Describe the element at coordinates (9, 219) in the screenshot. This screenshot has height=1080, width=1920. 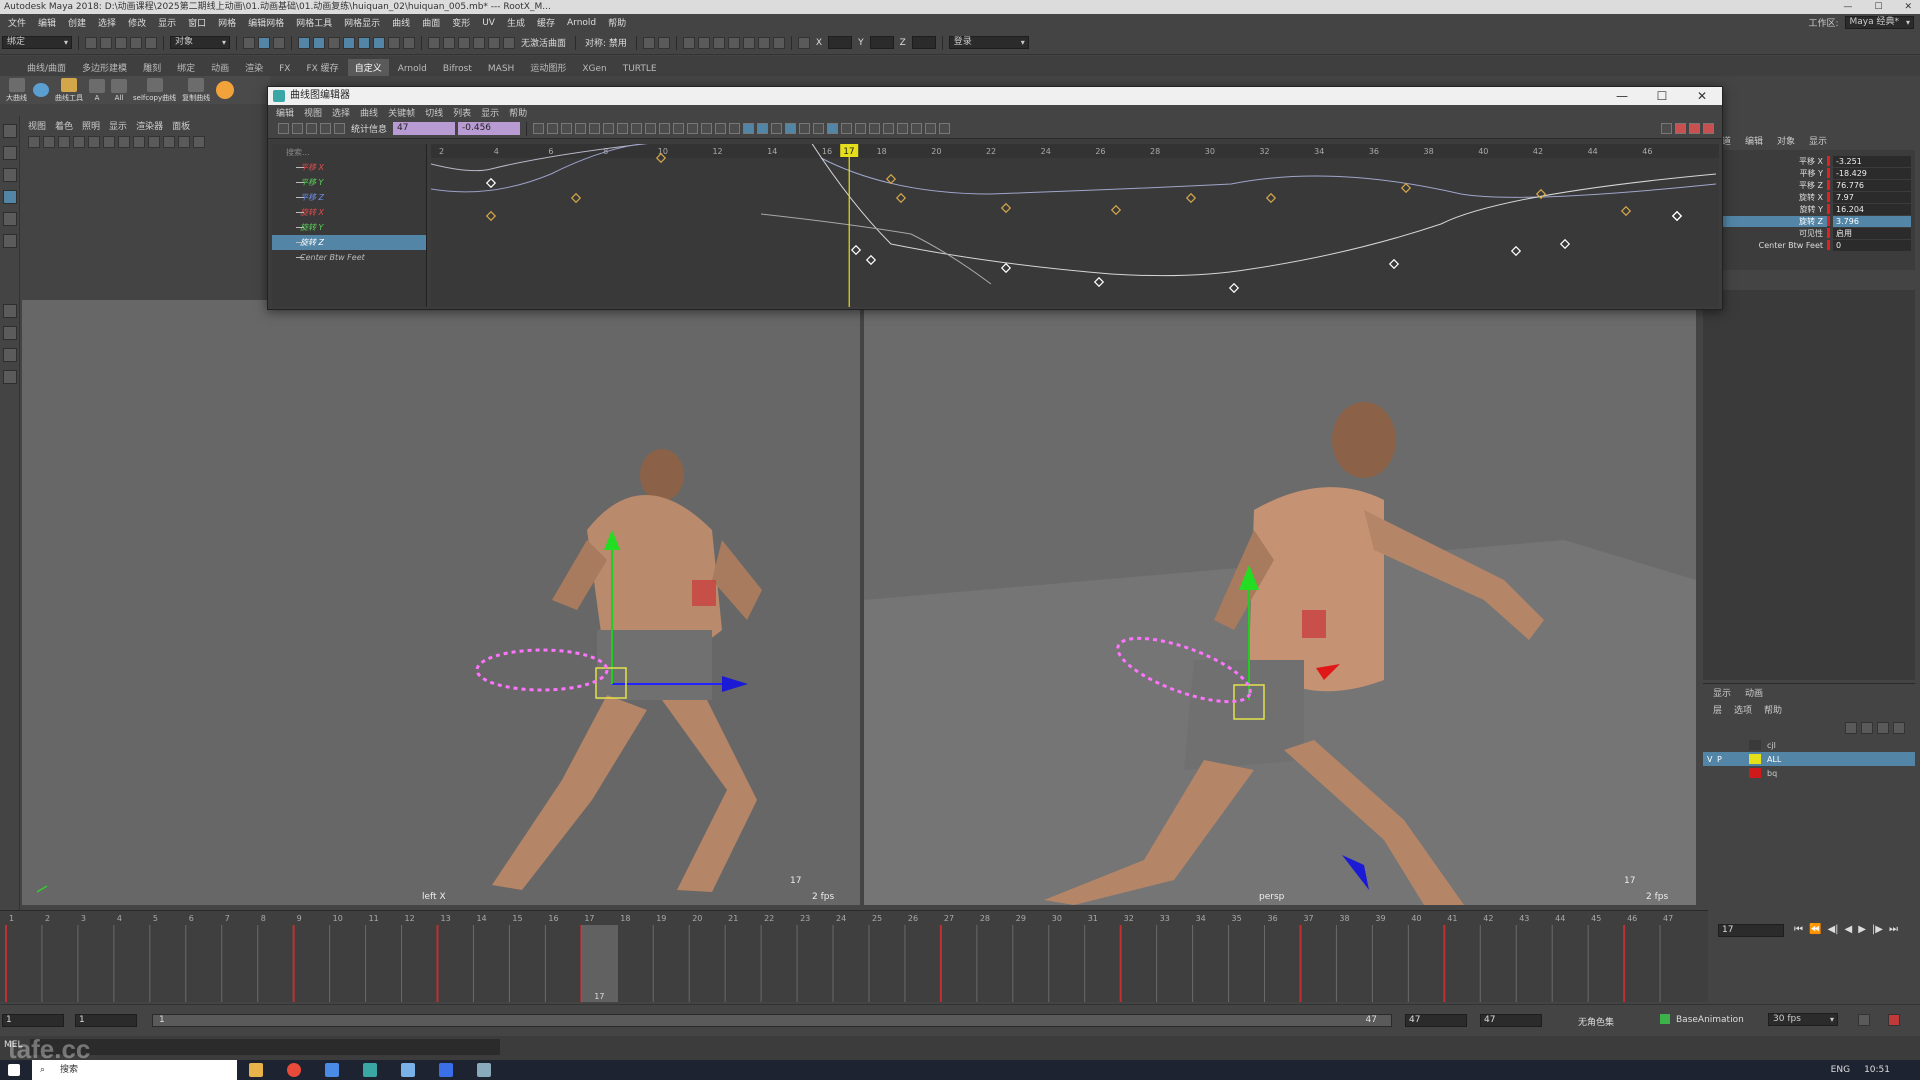
I see `rotate-tool-icon` at that location.